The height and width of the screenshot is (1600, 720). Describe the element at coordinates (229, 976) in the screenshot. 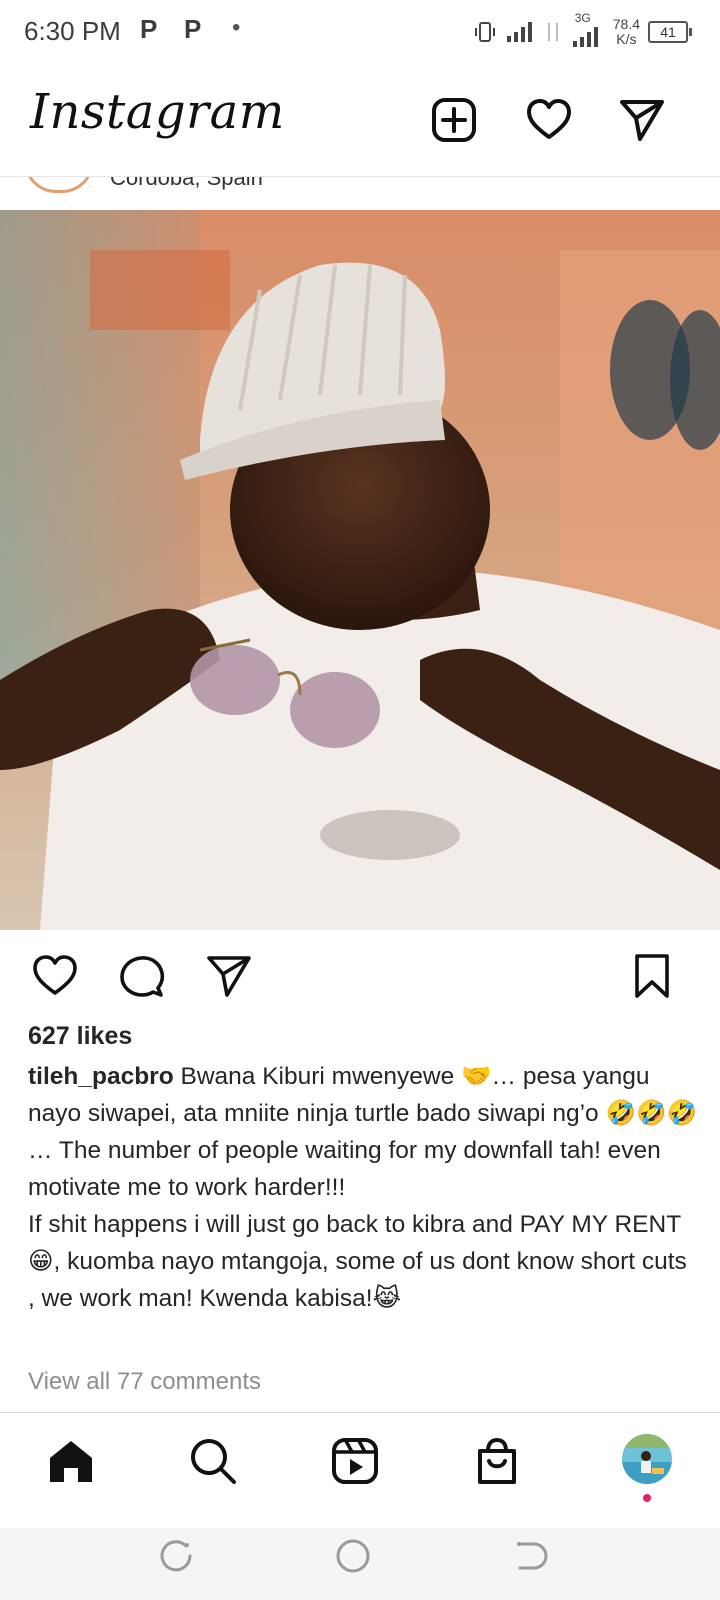

I see `share-icon` at that location.